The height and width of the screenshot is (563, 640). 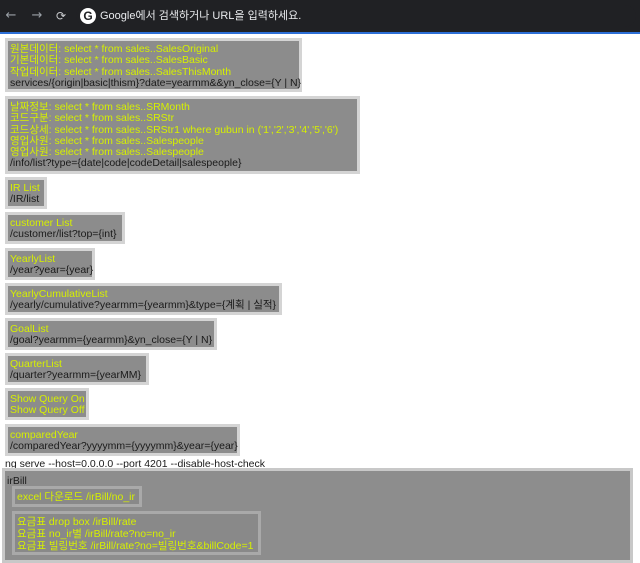 I want to click on irbill-title: irBill, so click(x=17, y=481).